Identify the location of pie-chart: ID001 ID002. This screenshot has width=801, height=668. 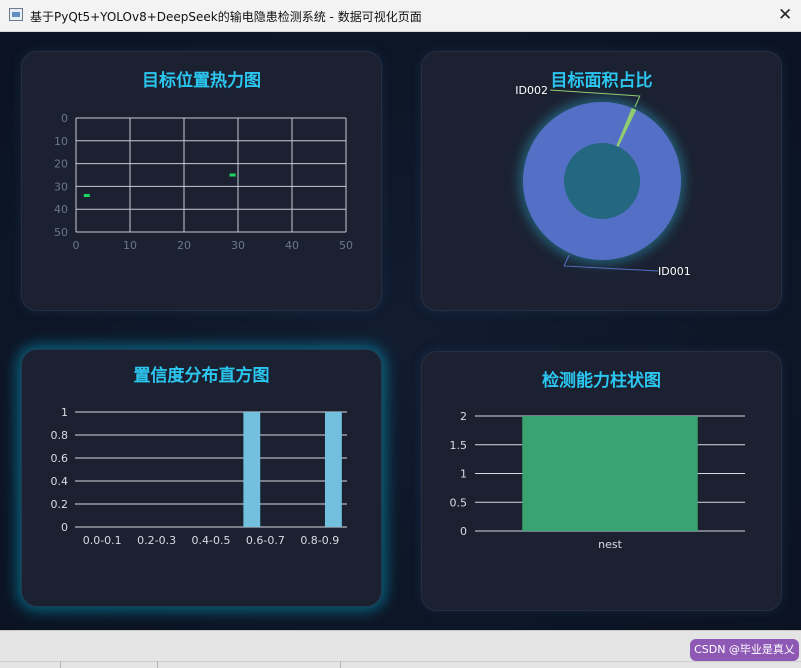
(603, 181).